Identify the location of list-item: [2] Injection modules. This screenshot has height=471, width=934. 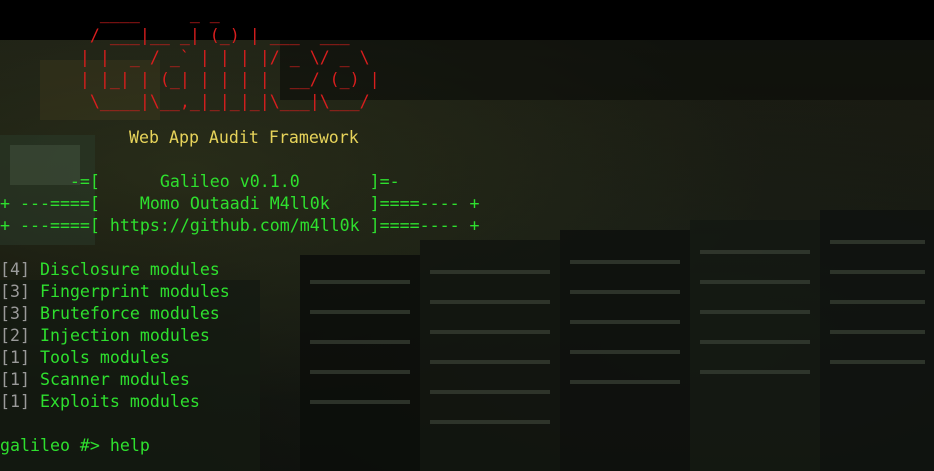
(105, 336).